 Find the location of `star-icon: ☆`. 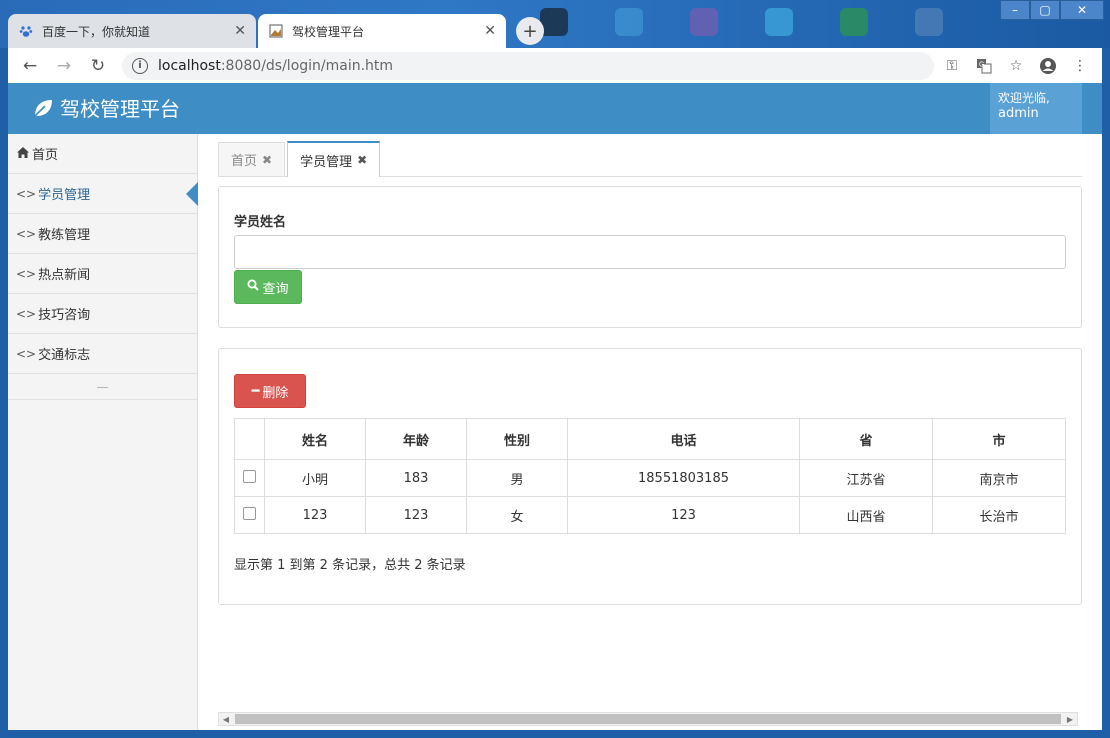

star-icon: ☆ is located at coordinates (1016, 66).